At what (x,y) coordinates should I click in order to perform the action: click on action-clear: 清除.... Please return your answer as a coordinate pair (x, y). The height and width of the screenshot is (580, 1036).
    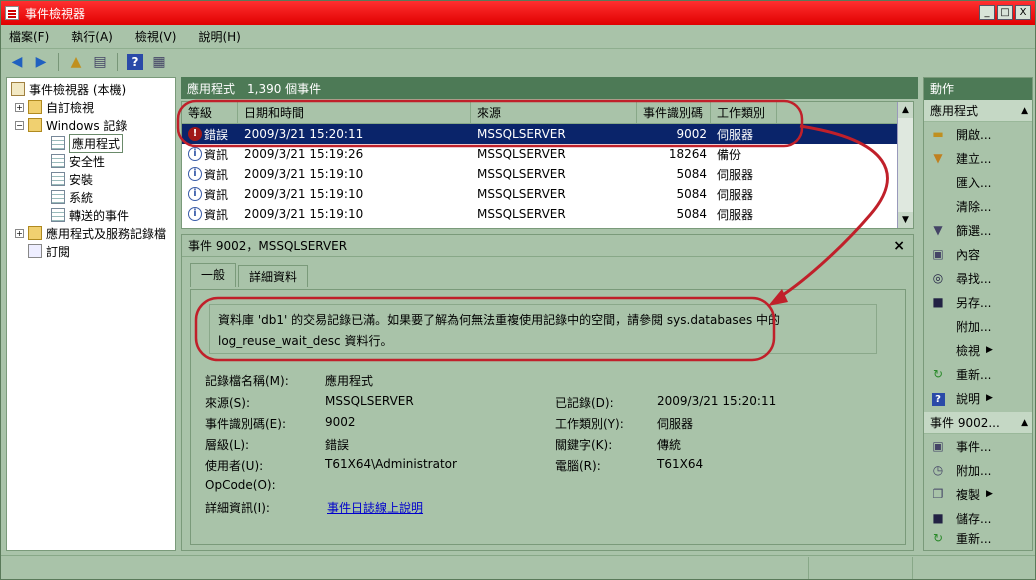
    Looking at the image, I should click on (978, 206).